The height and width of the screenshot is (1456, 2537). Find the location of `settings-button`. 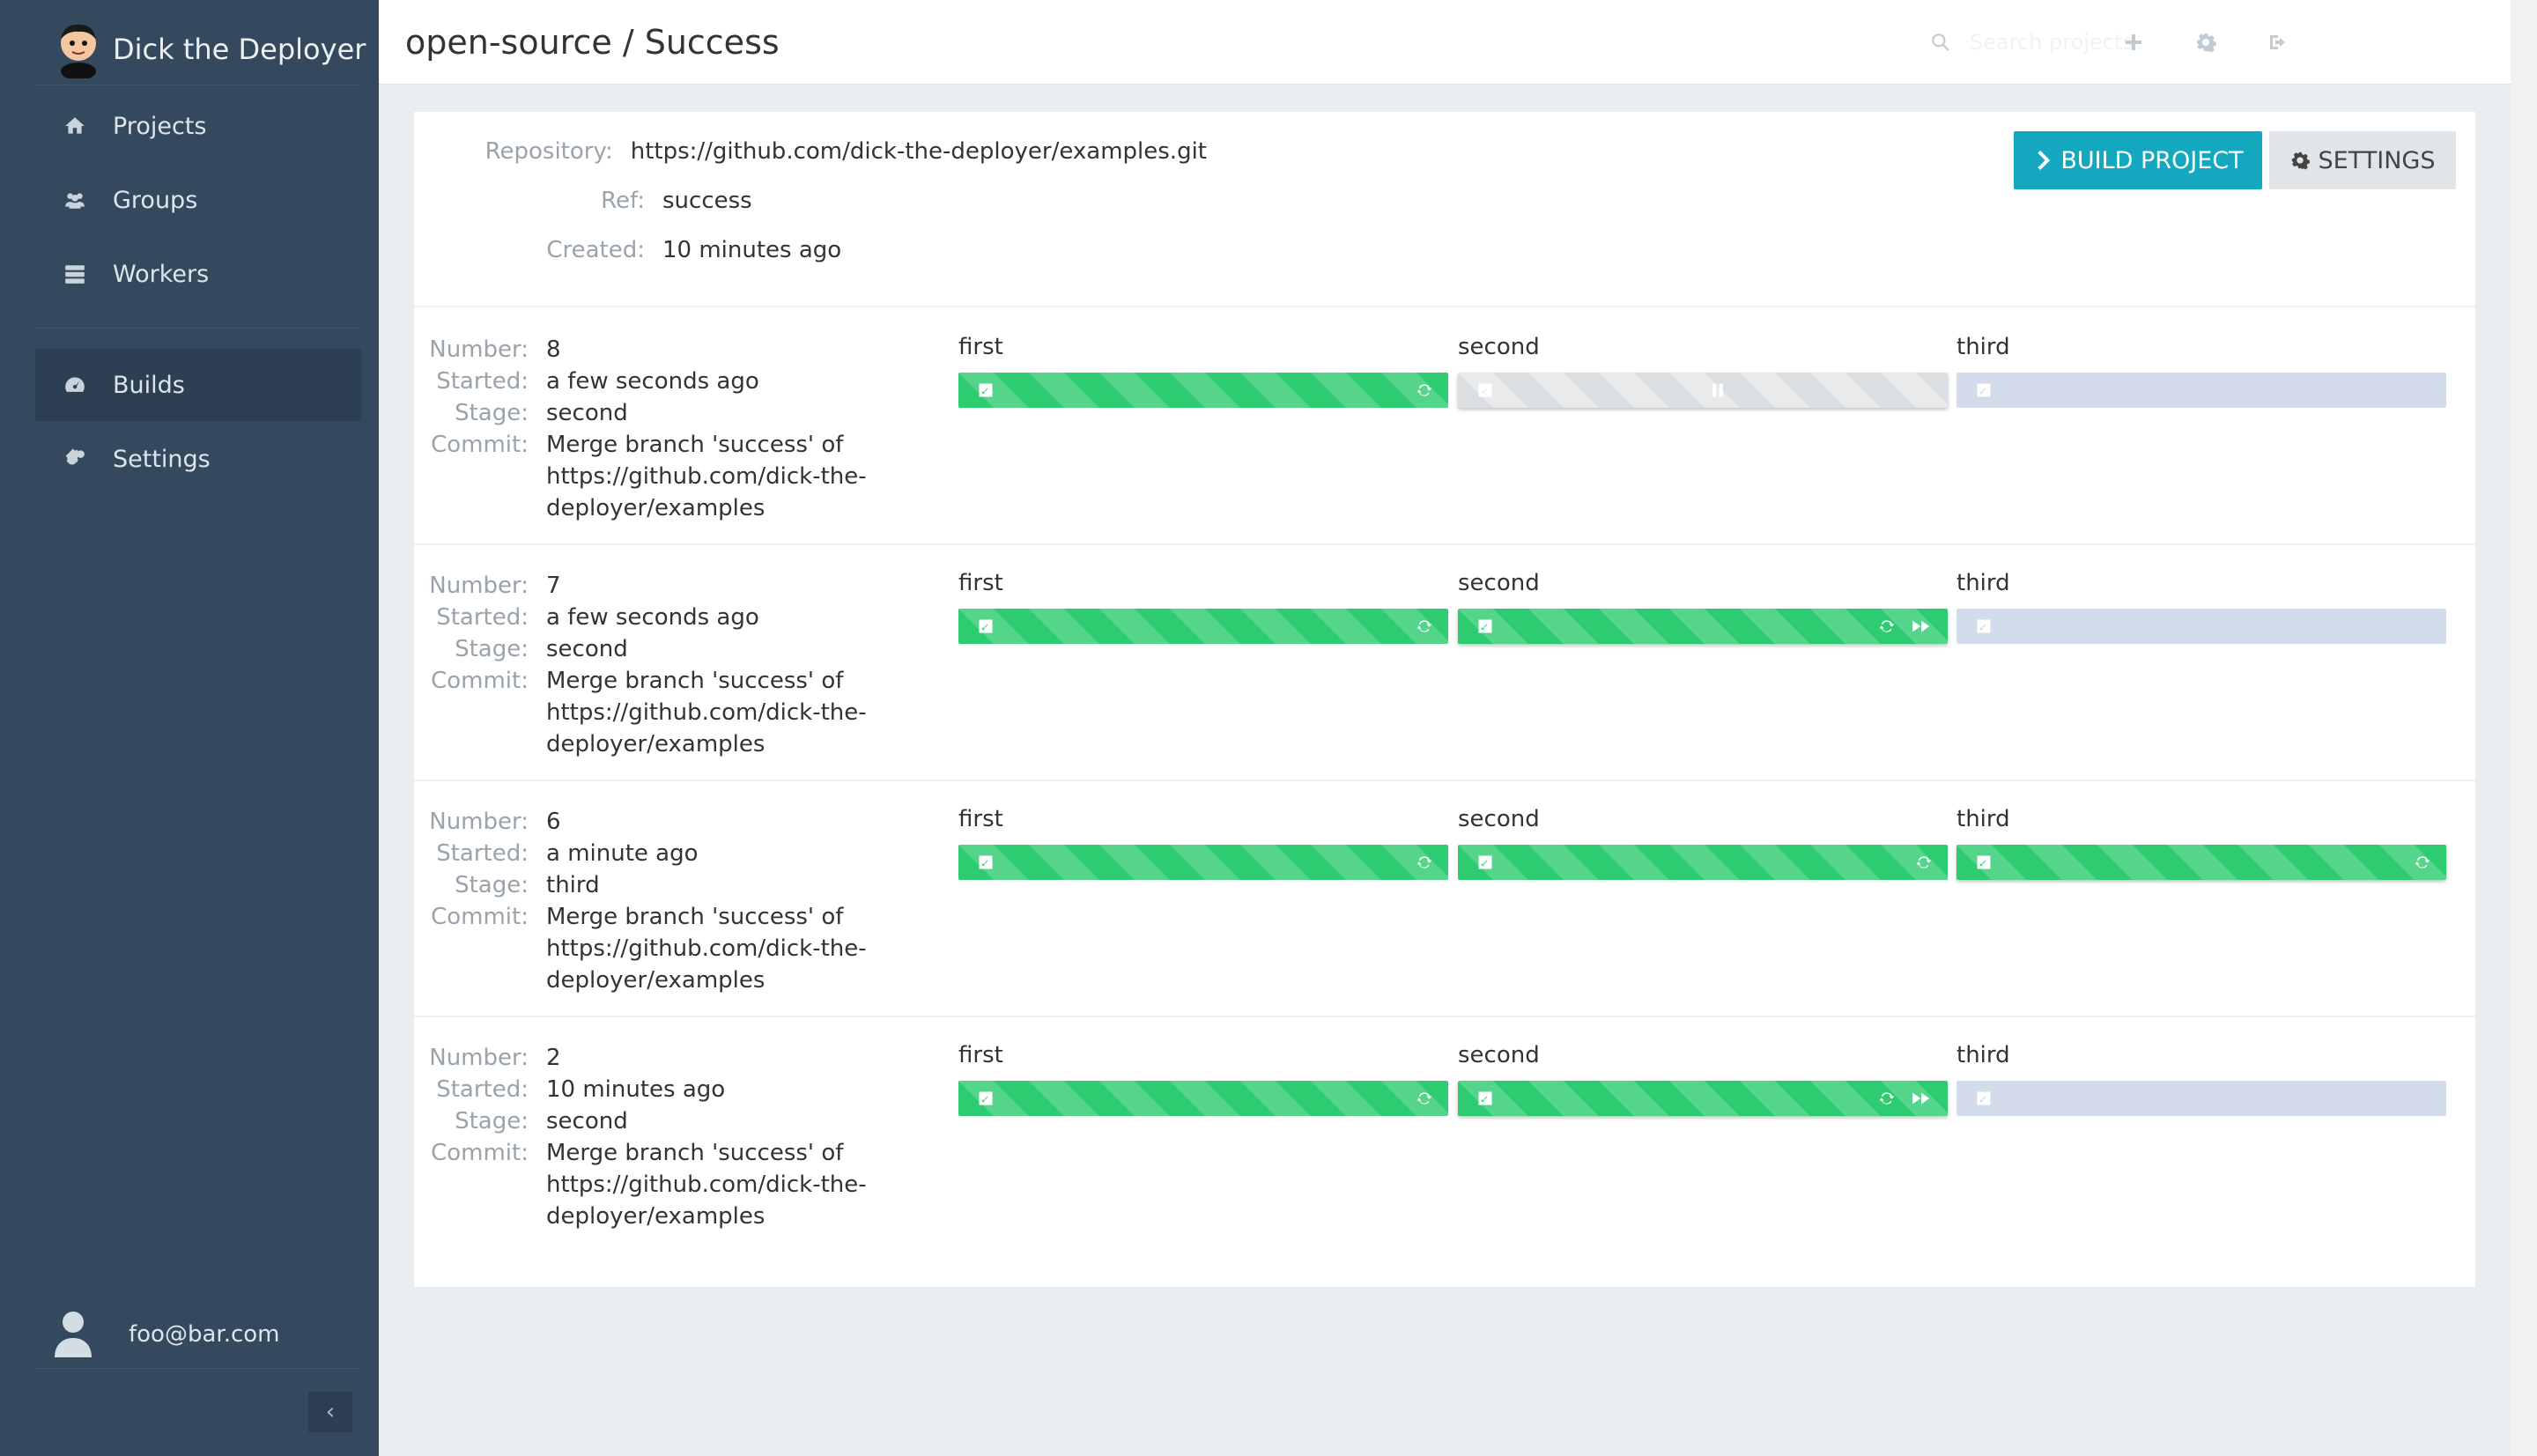

settings-button is located at coordinates (2206, 42).